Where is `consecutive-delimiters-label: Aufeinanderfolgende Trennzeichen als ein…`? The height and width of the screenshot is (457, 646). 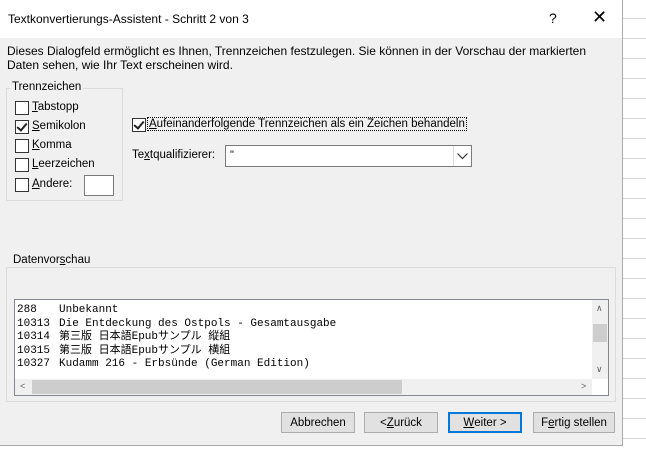
consecutive-delimiters-label: Aufeinanderfolgende Trennzeichen als ein… is located at coordinates (307, 124).